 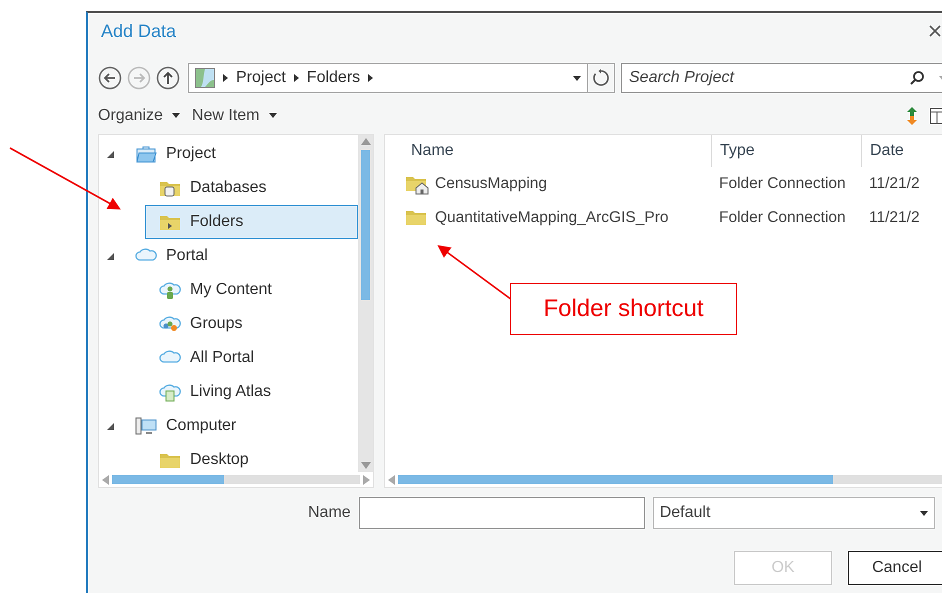 What do you see at coordinates (333, 78) in the screenshot?
I see `breadcrumb-item: Folders` at bounding box center [333, 78].